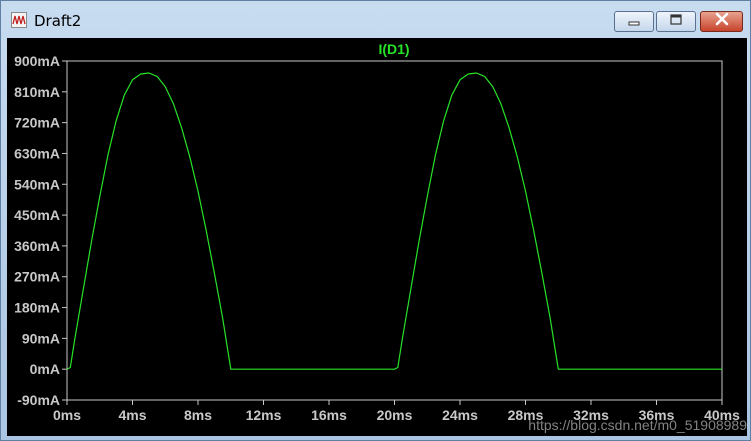 This screenshot has height=441, width=751. What do you see at coordinates (329, 415) in the screenshot?
I see `x-tick-label: 16ms` at bounding box center [329, 415].